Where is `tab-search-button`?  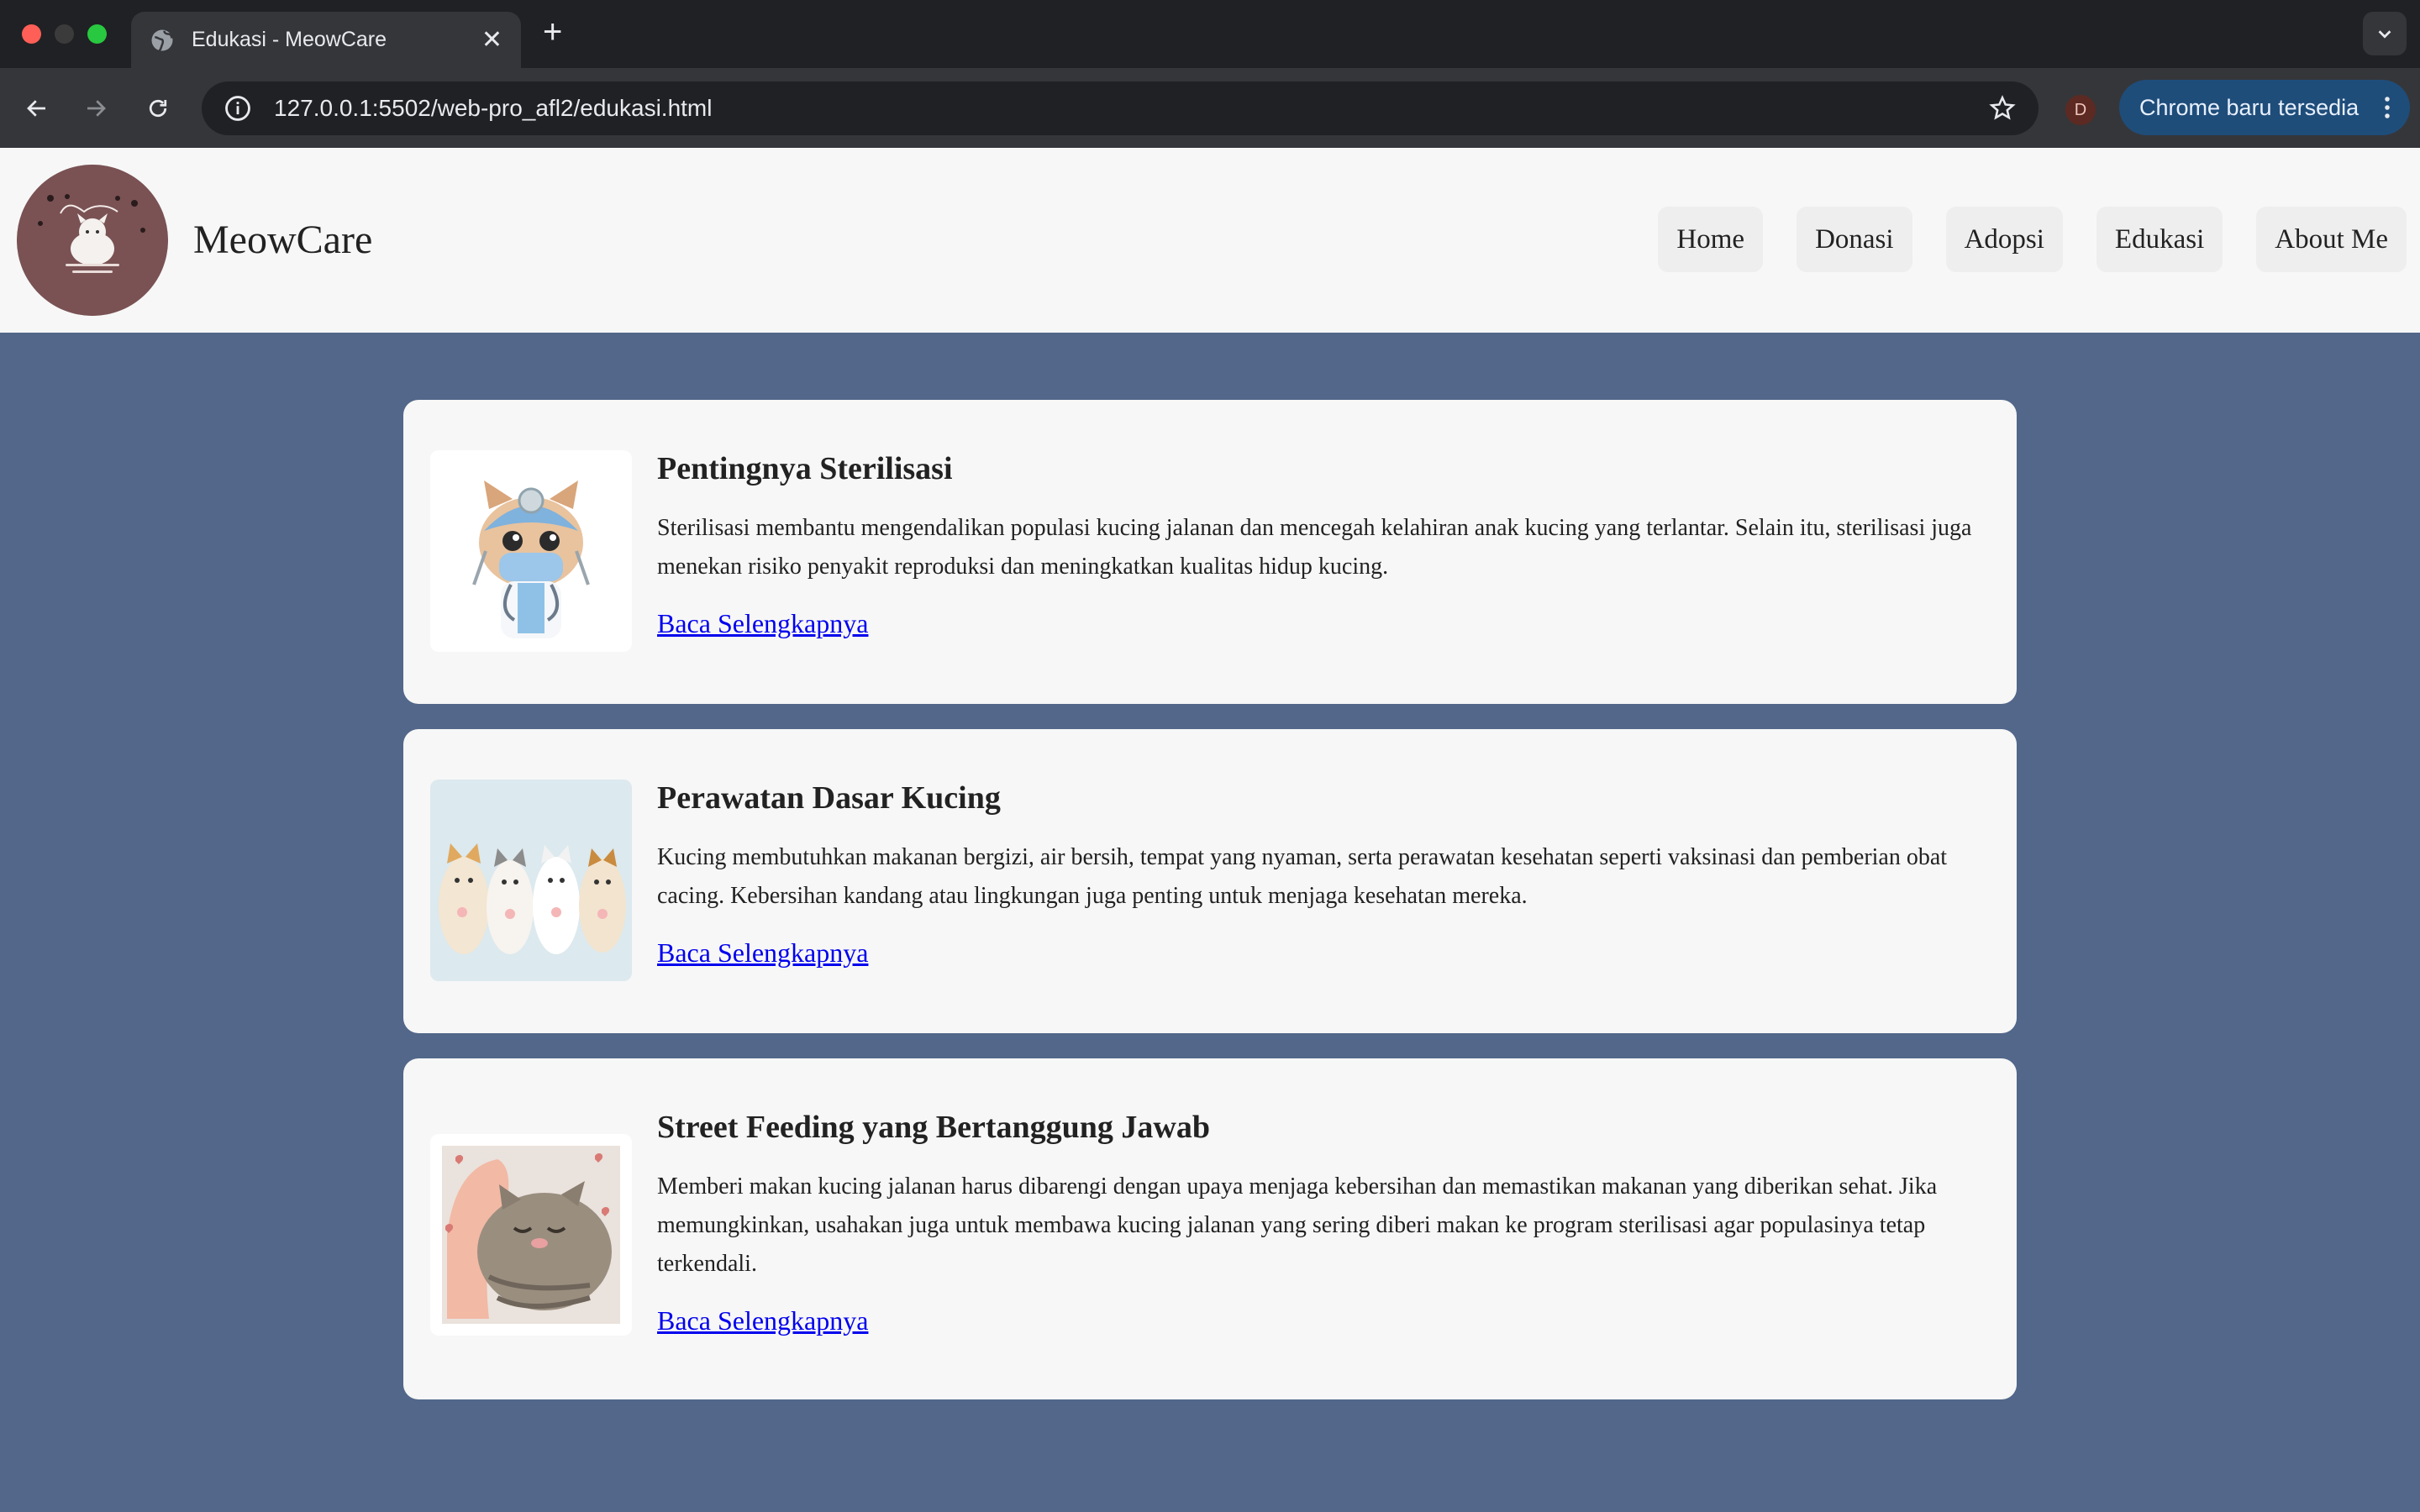 tab-search-button is located at coordinates (2385, 33).